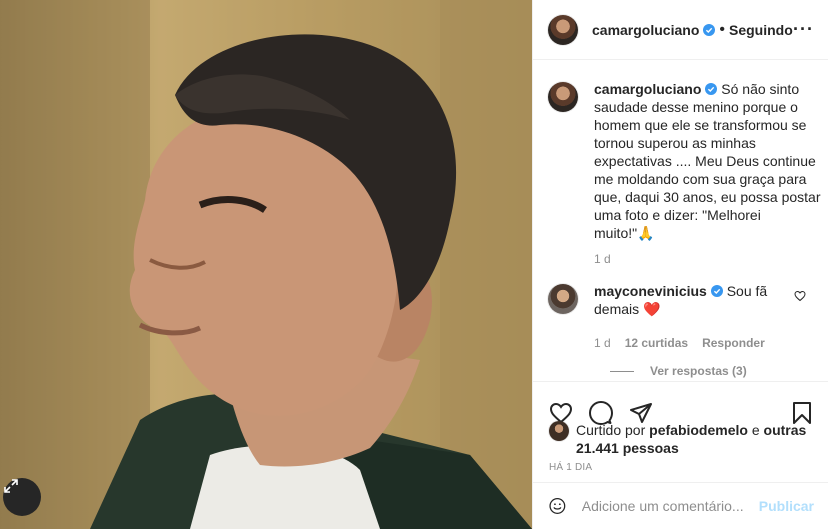  What do you see at coordinates (803, 29) in the screenshot?
I see `more-options-icon: ···` at bounding box center [803, 29].